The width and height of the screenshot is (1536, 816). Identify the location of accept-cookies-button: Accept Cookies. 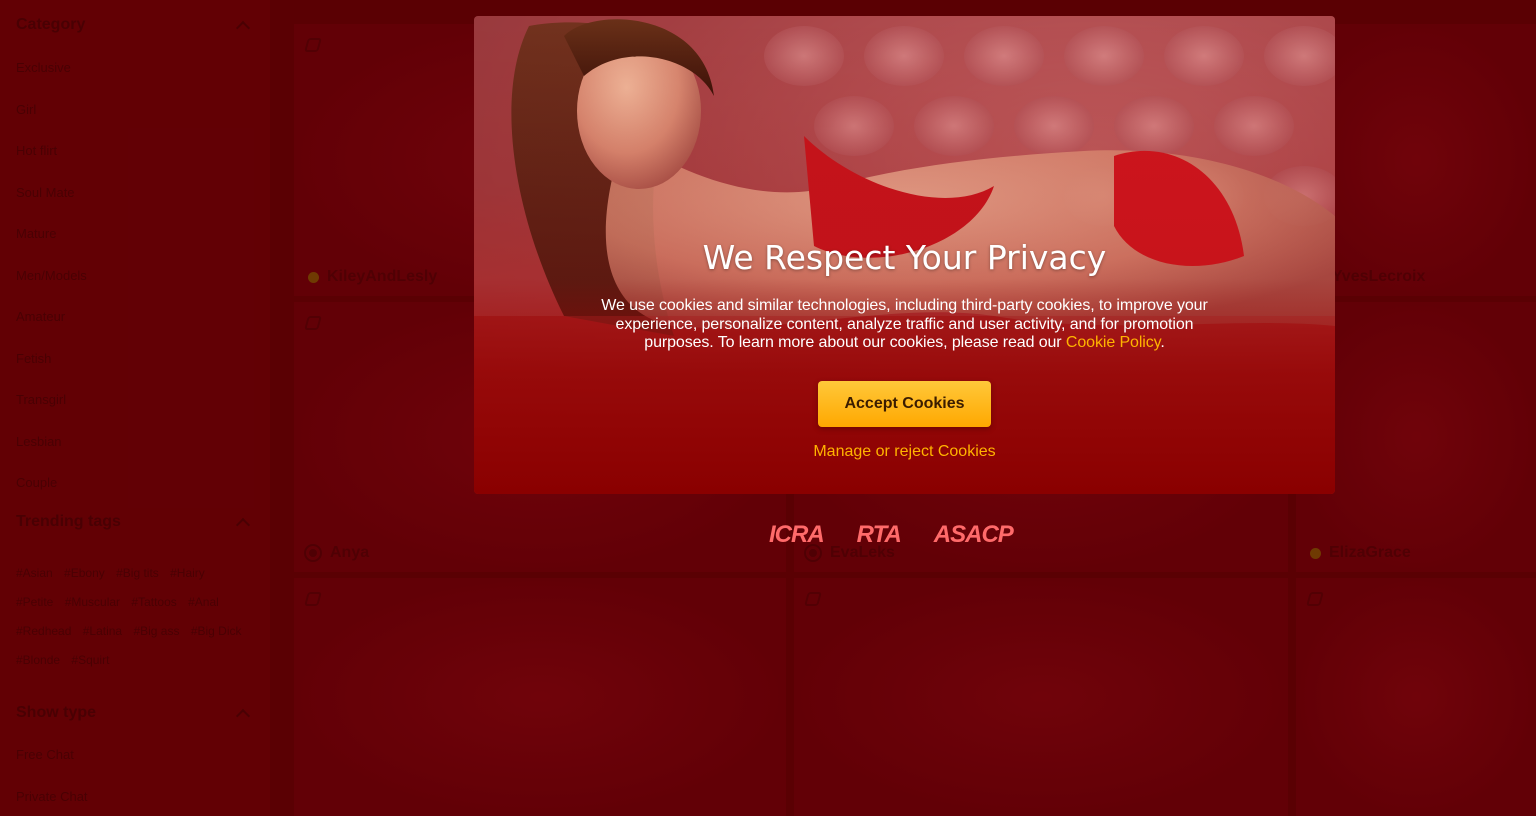
(904, 404).